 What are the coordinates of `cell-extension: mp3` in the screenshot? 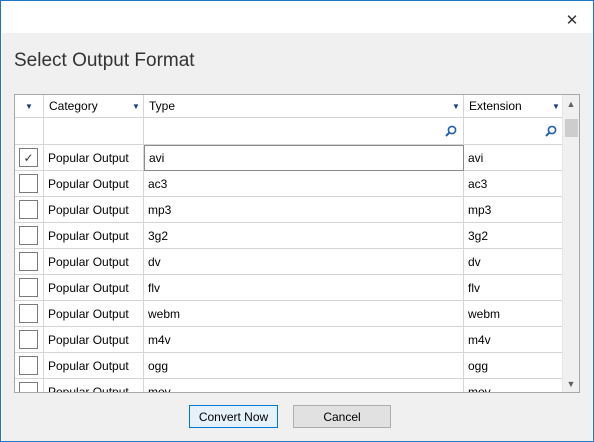 It's located at (514, 210).